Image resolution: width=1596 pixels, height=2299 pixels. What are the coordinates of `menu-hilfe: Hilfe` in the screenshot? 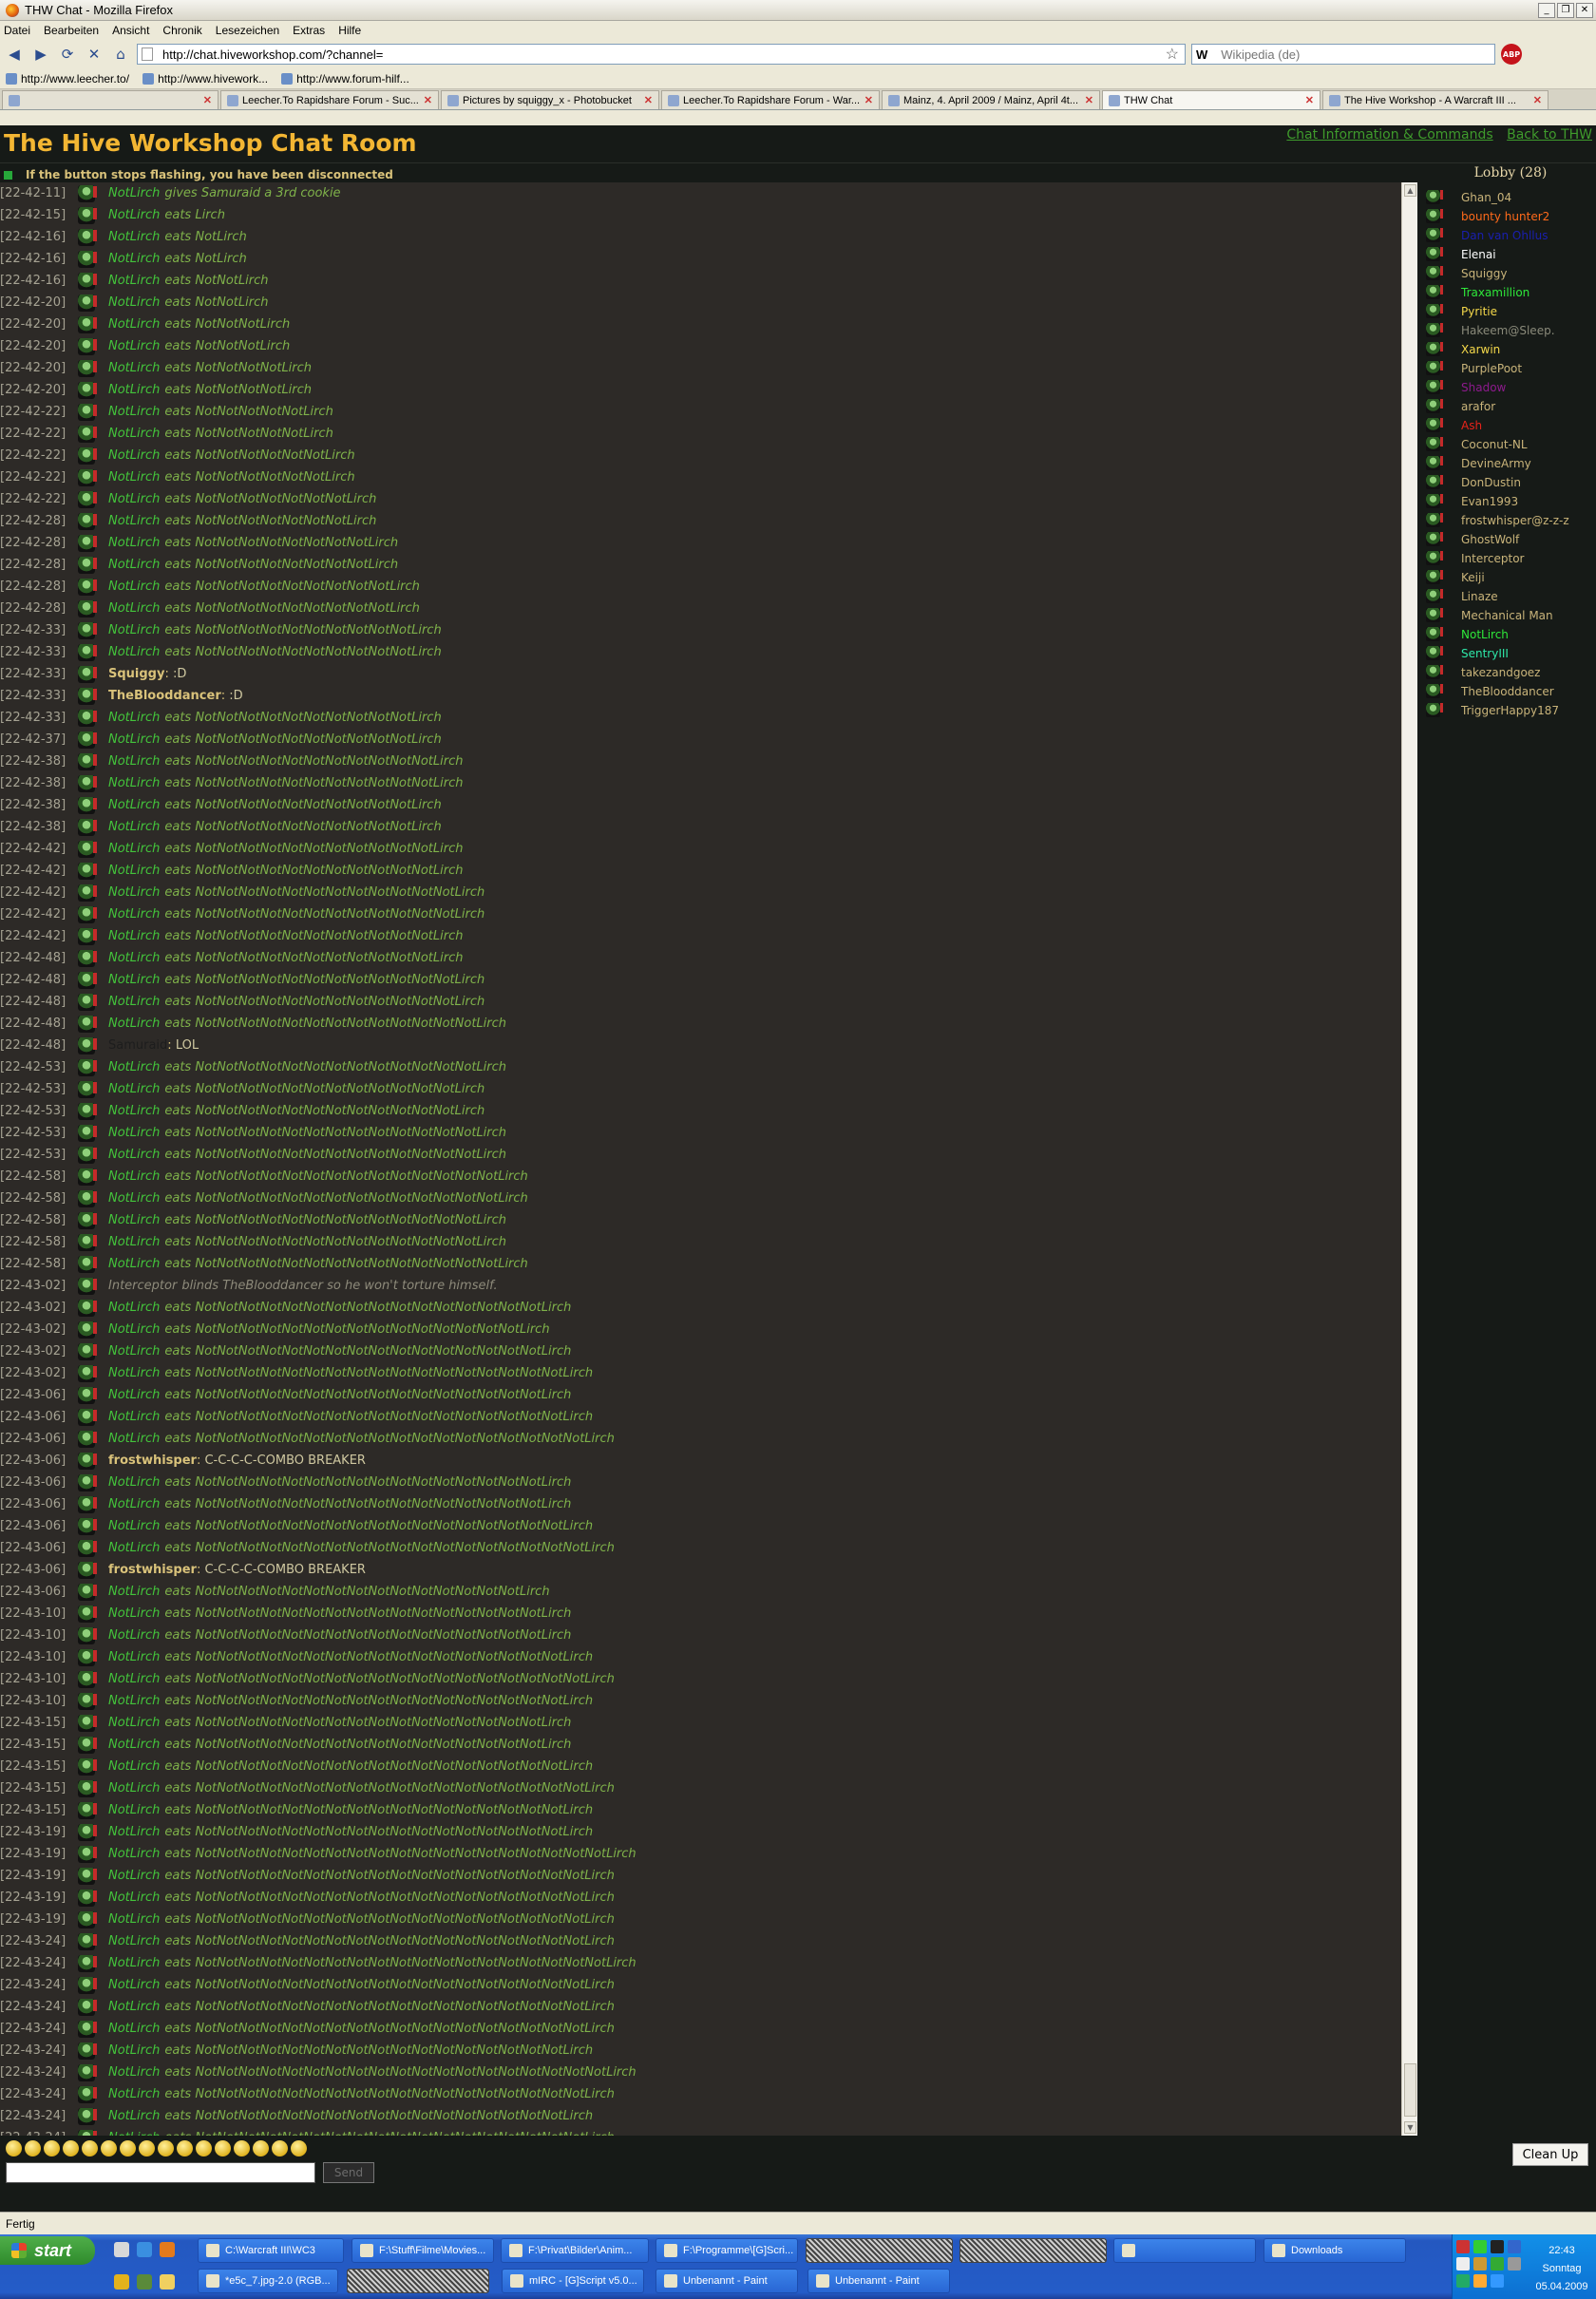 It's located at (349, 30).